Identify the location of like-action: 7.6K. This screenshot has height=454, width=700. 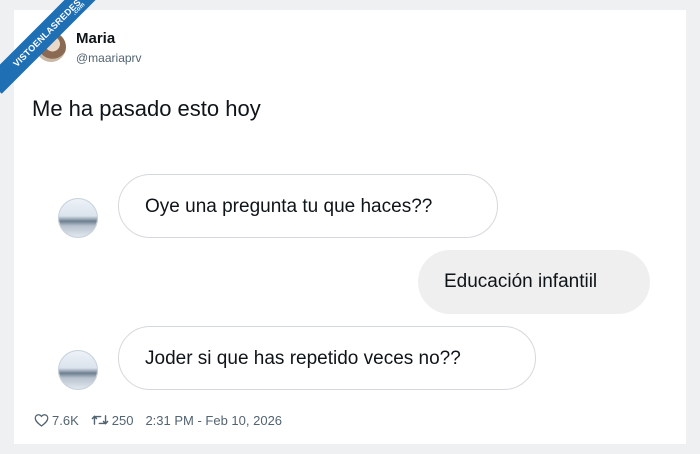
(56, 420).